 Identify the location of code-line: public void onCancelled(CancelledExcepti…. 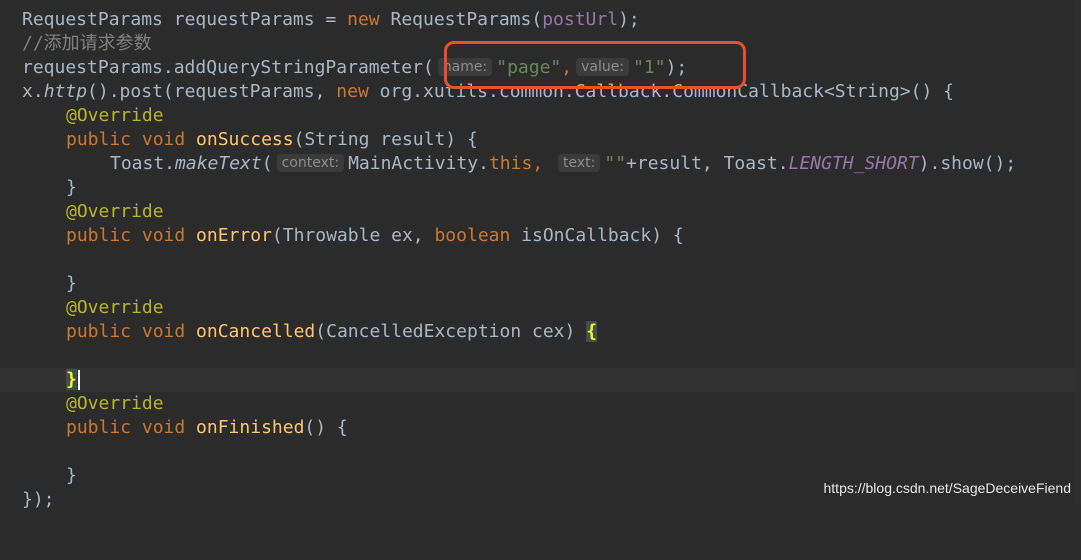
(540, 332).